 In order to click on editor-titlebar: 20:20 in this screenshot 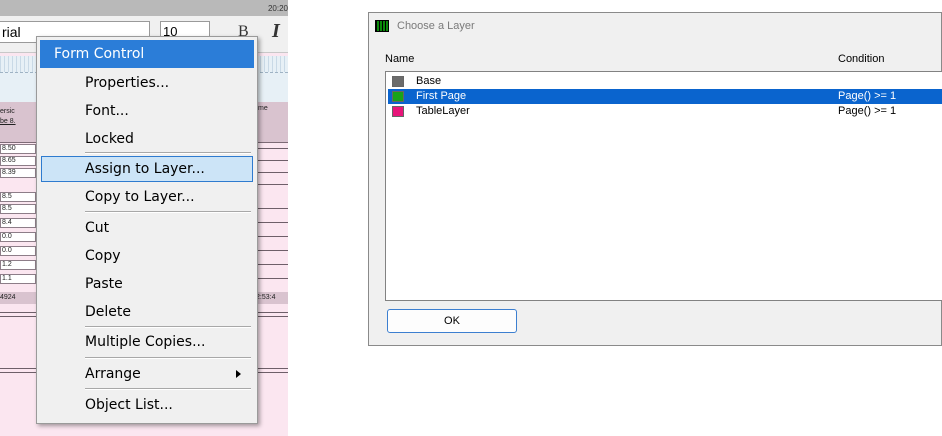, I will do `click(144, 8)`.